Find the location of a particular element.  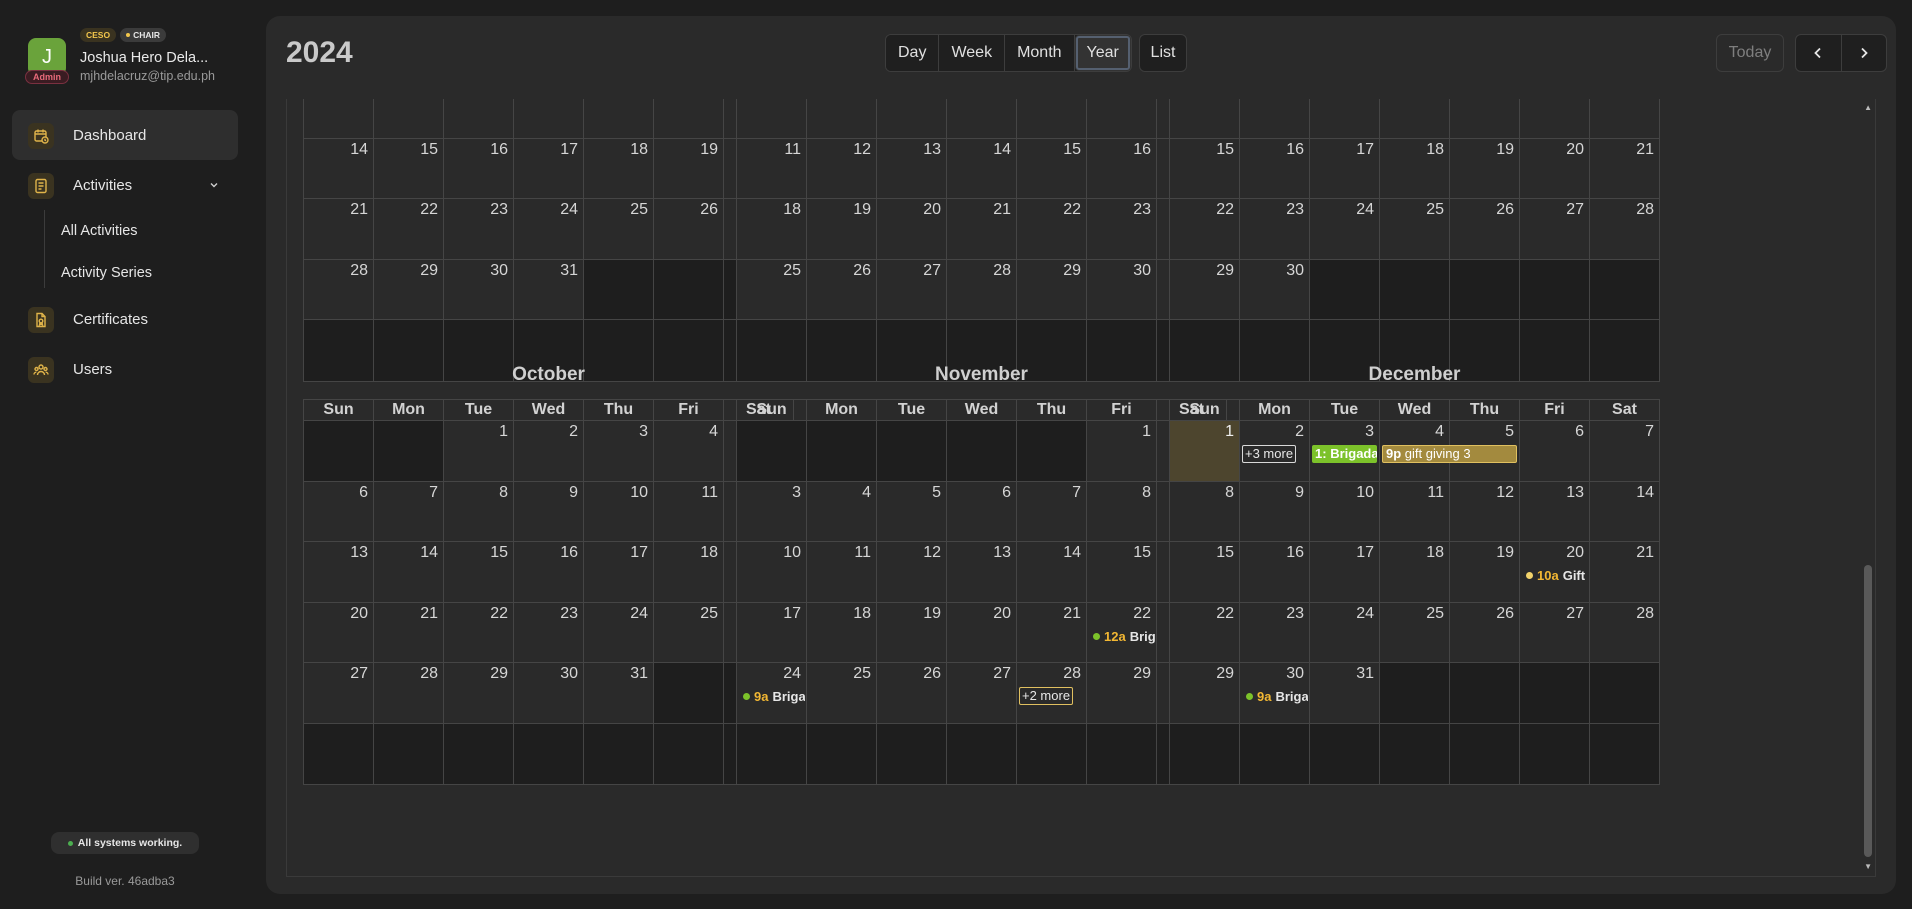

day-number: 10 is located at coordinates (639, 493).